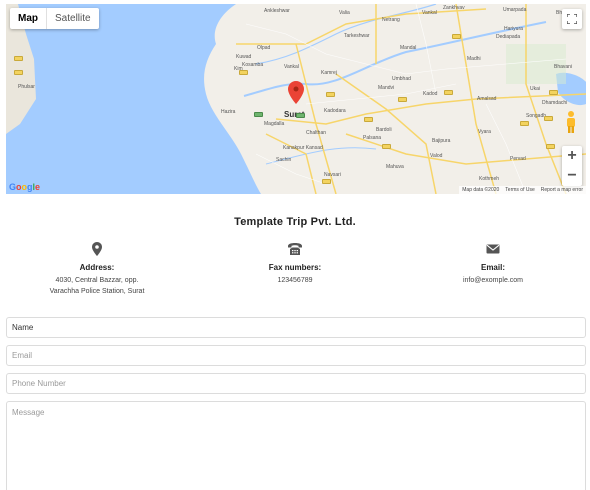  What do you see at coordinates (24, 187) in the screenshot?
I see `google-logo: Google` at bounding box center [24, 187].